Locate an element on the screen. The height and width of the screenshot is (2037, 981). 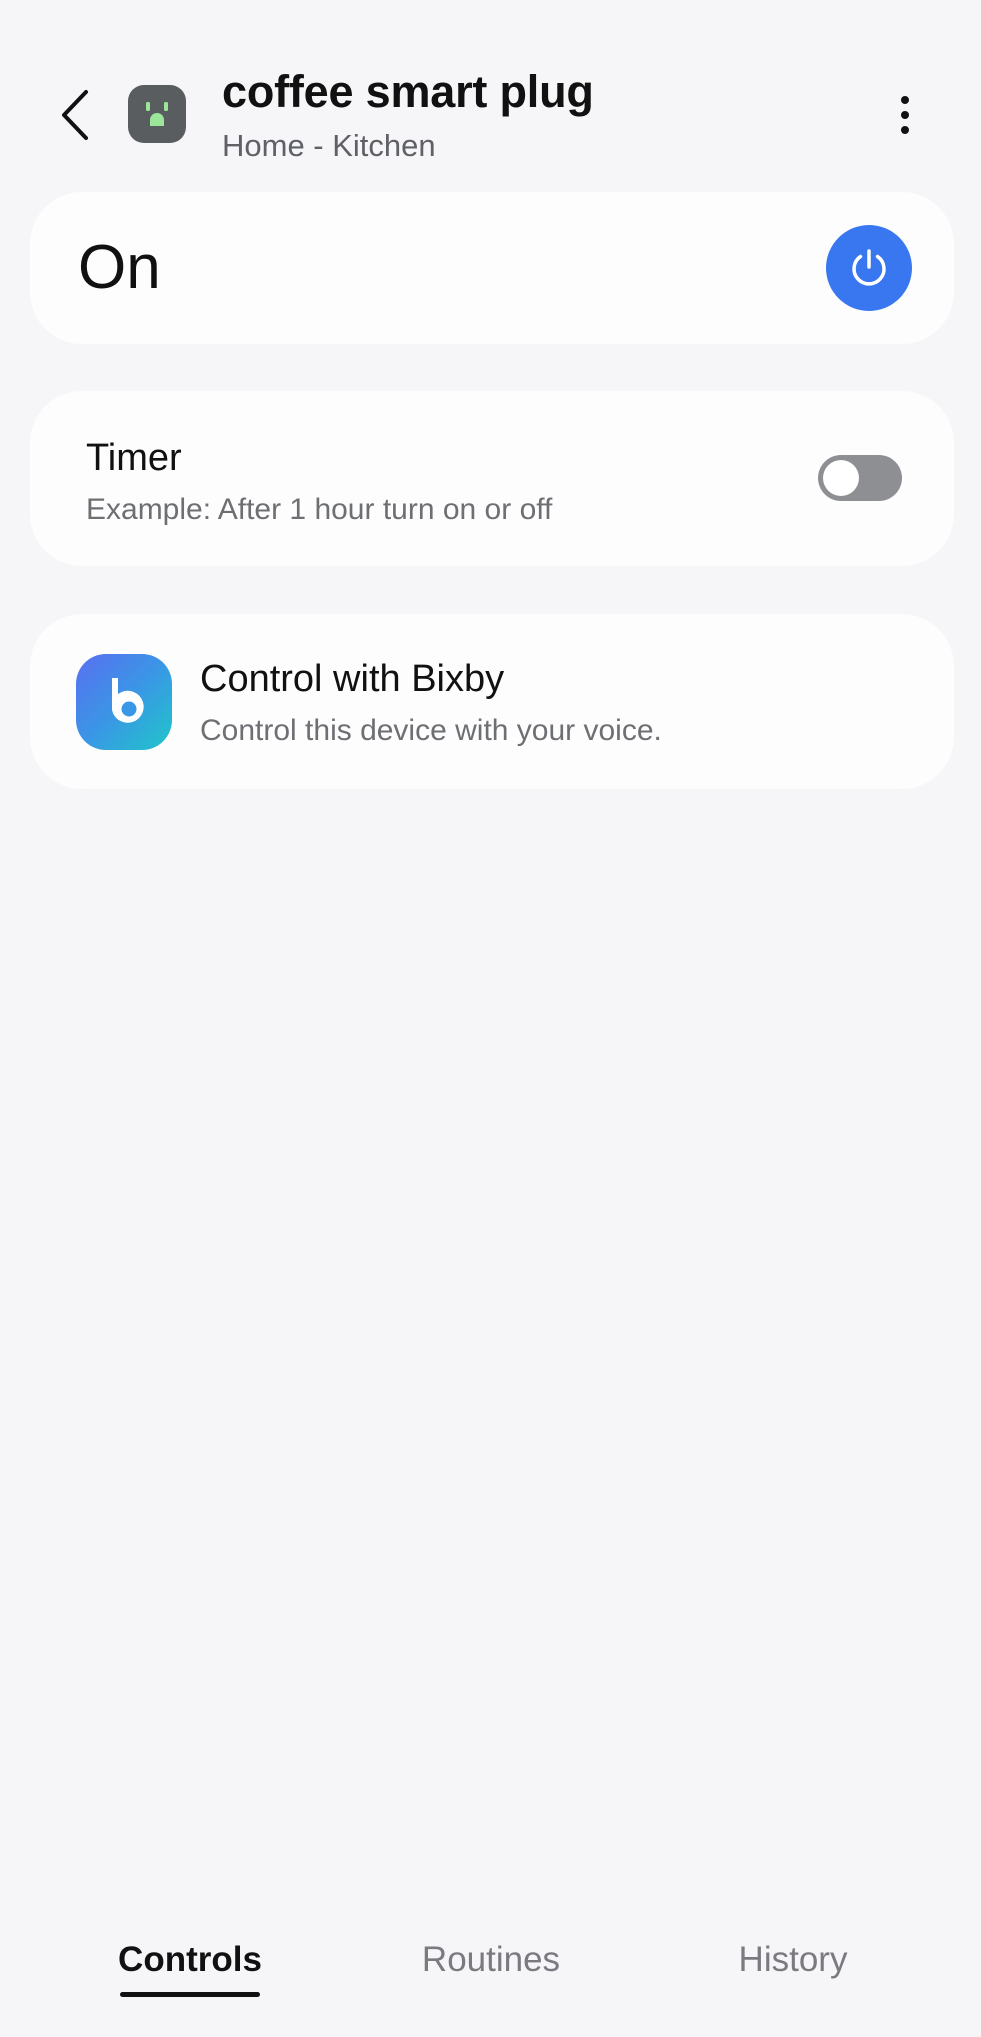
timer-title: Timer is located at coordinates (134, 458).